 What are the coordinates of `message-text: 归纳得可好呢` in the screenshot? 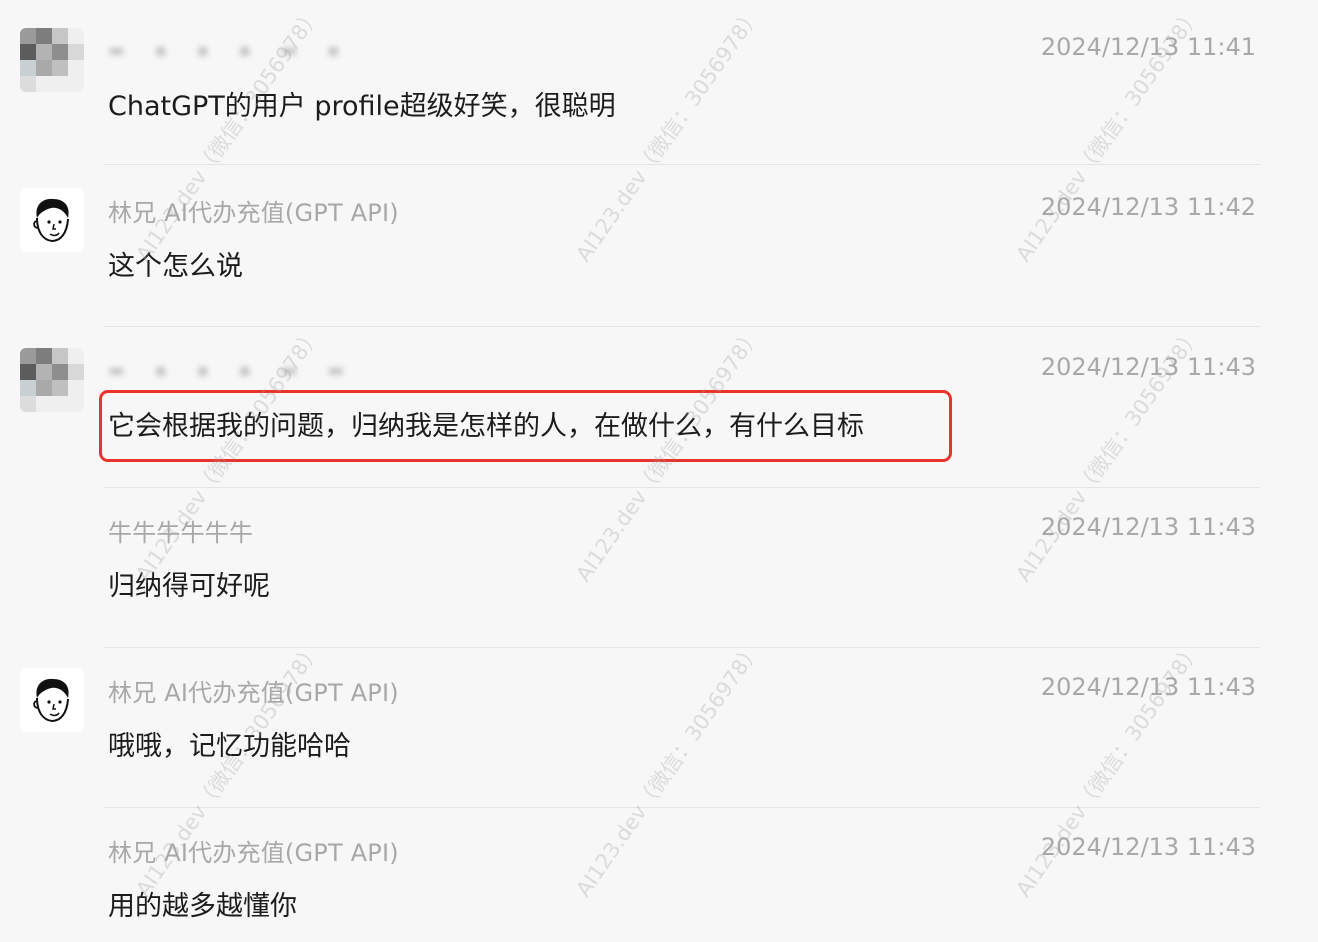 It's located at (189, 583).